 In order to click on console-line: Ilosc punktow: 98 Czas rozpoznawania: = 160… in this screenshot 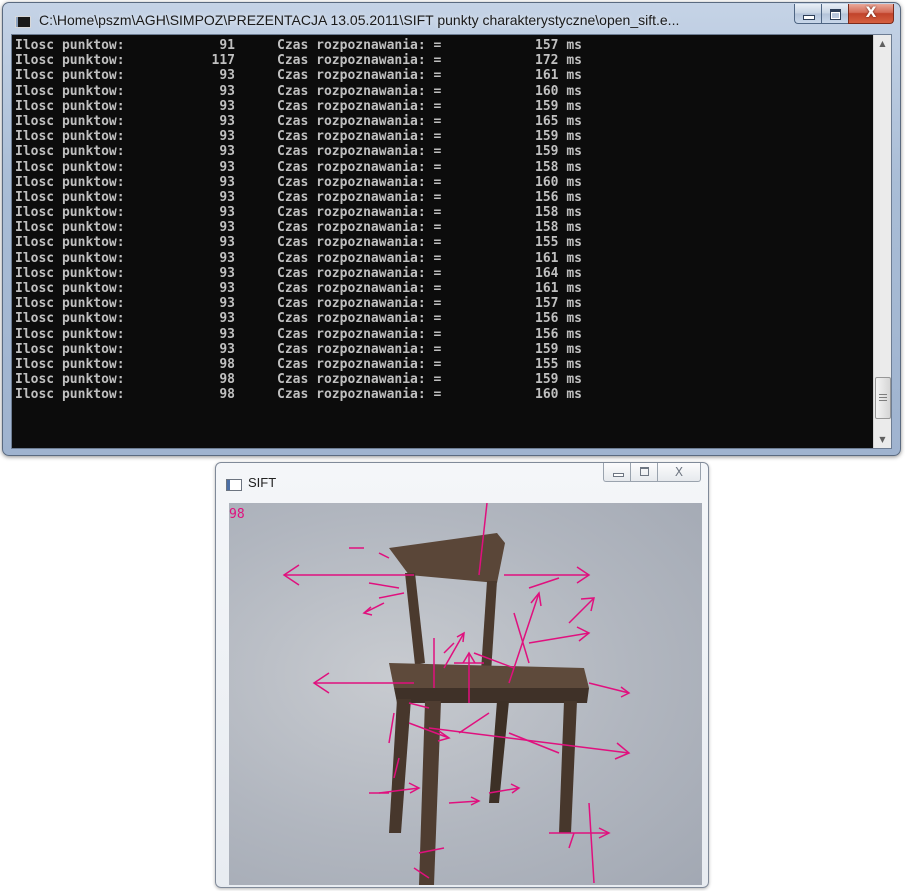, I will do `click(442, 394)`.